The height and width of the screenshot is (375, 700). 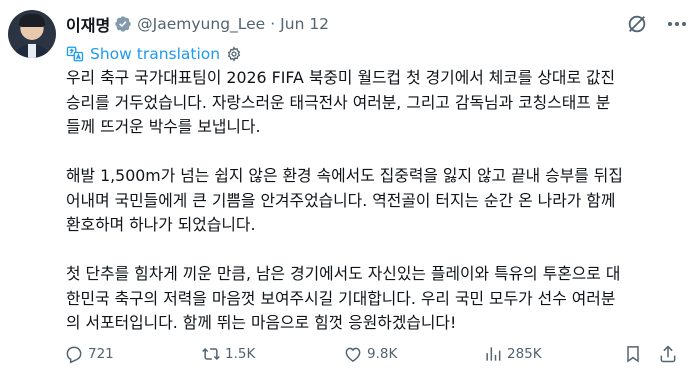 I want to click on text-line: 의 서포터입니다. 함께 뛰는 마음으로 힘껏 응원하겠습니다!, so click(x=261, y=322).